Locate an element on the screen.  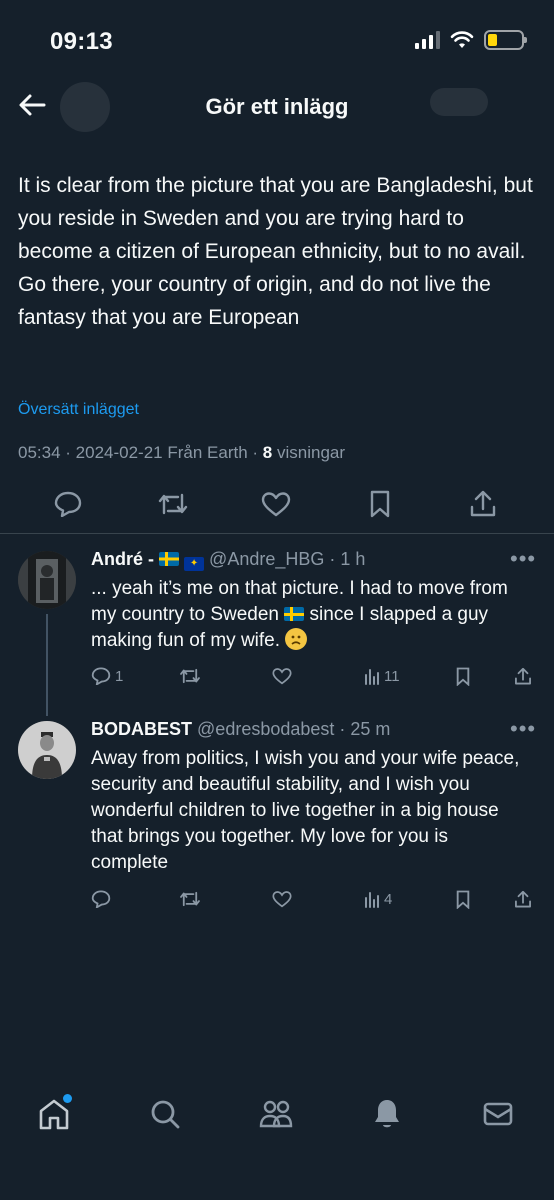
bottom-nav is located at coordinates (277, 1114).